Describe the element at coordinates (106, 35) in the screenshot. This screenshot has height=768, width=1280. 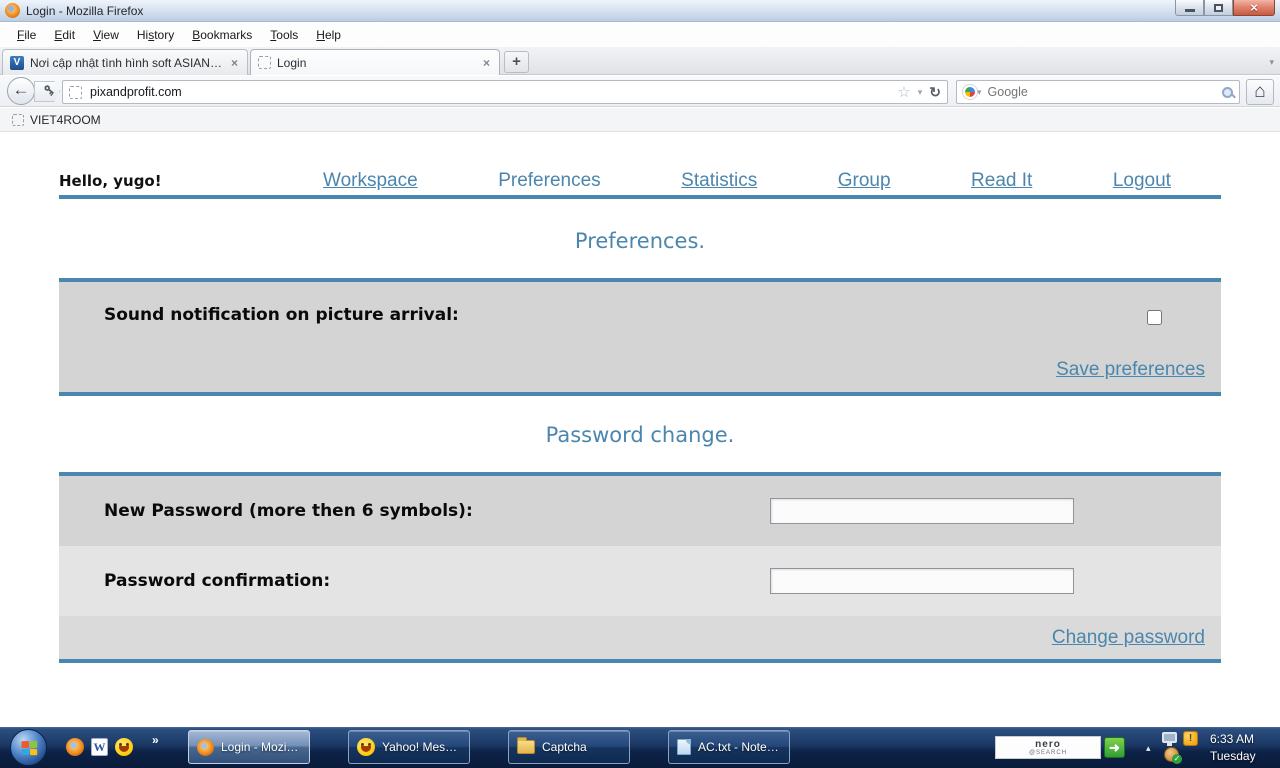
I see `menu-view: View` at that location.